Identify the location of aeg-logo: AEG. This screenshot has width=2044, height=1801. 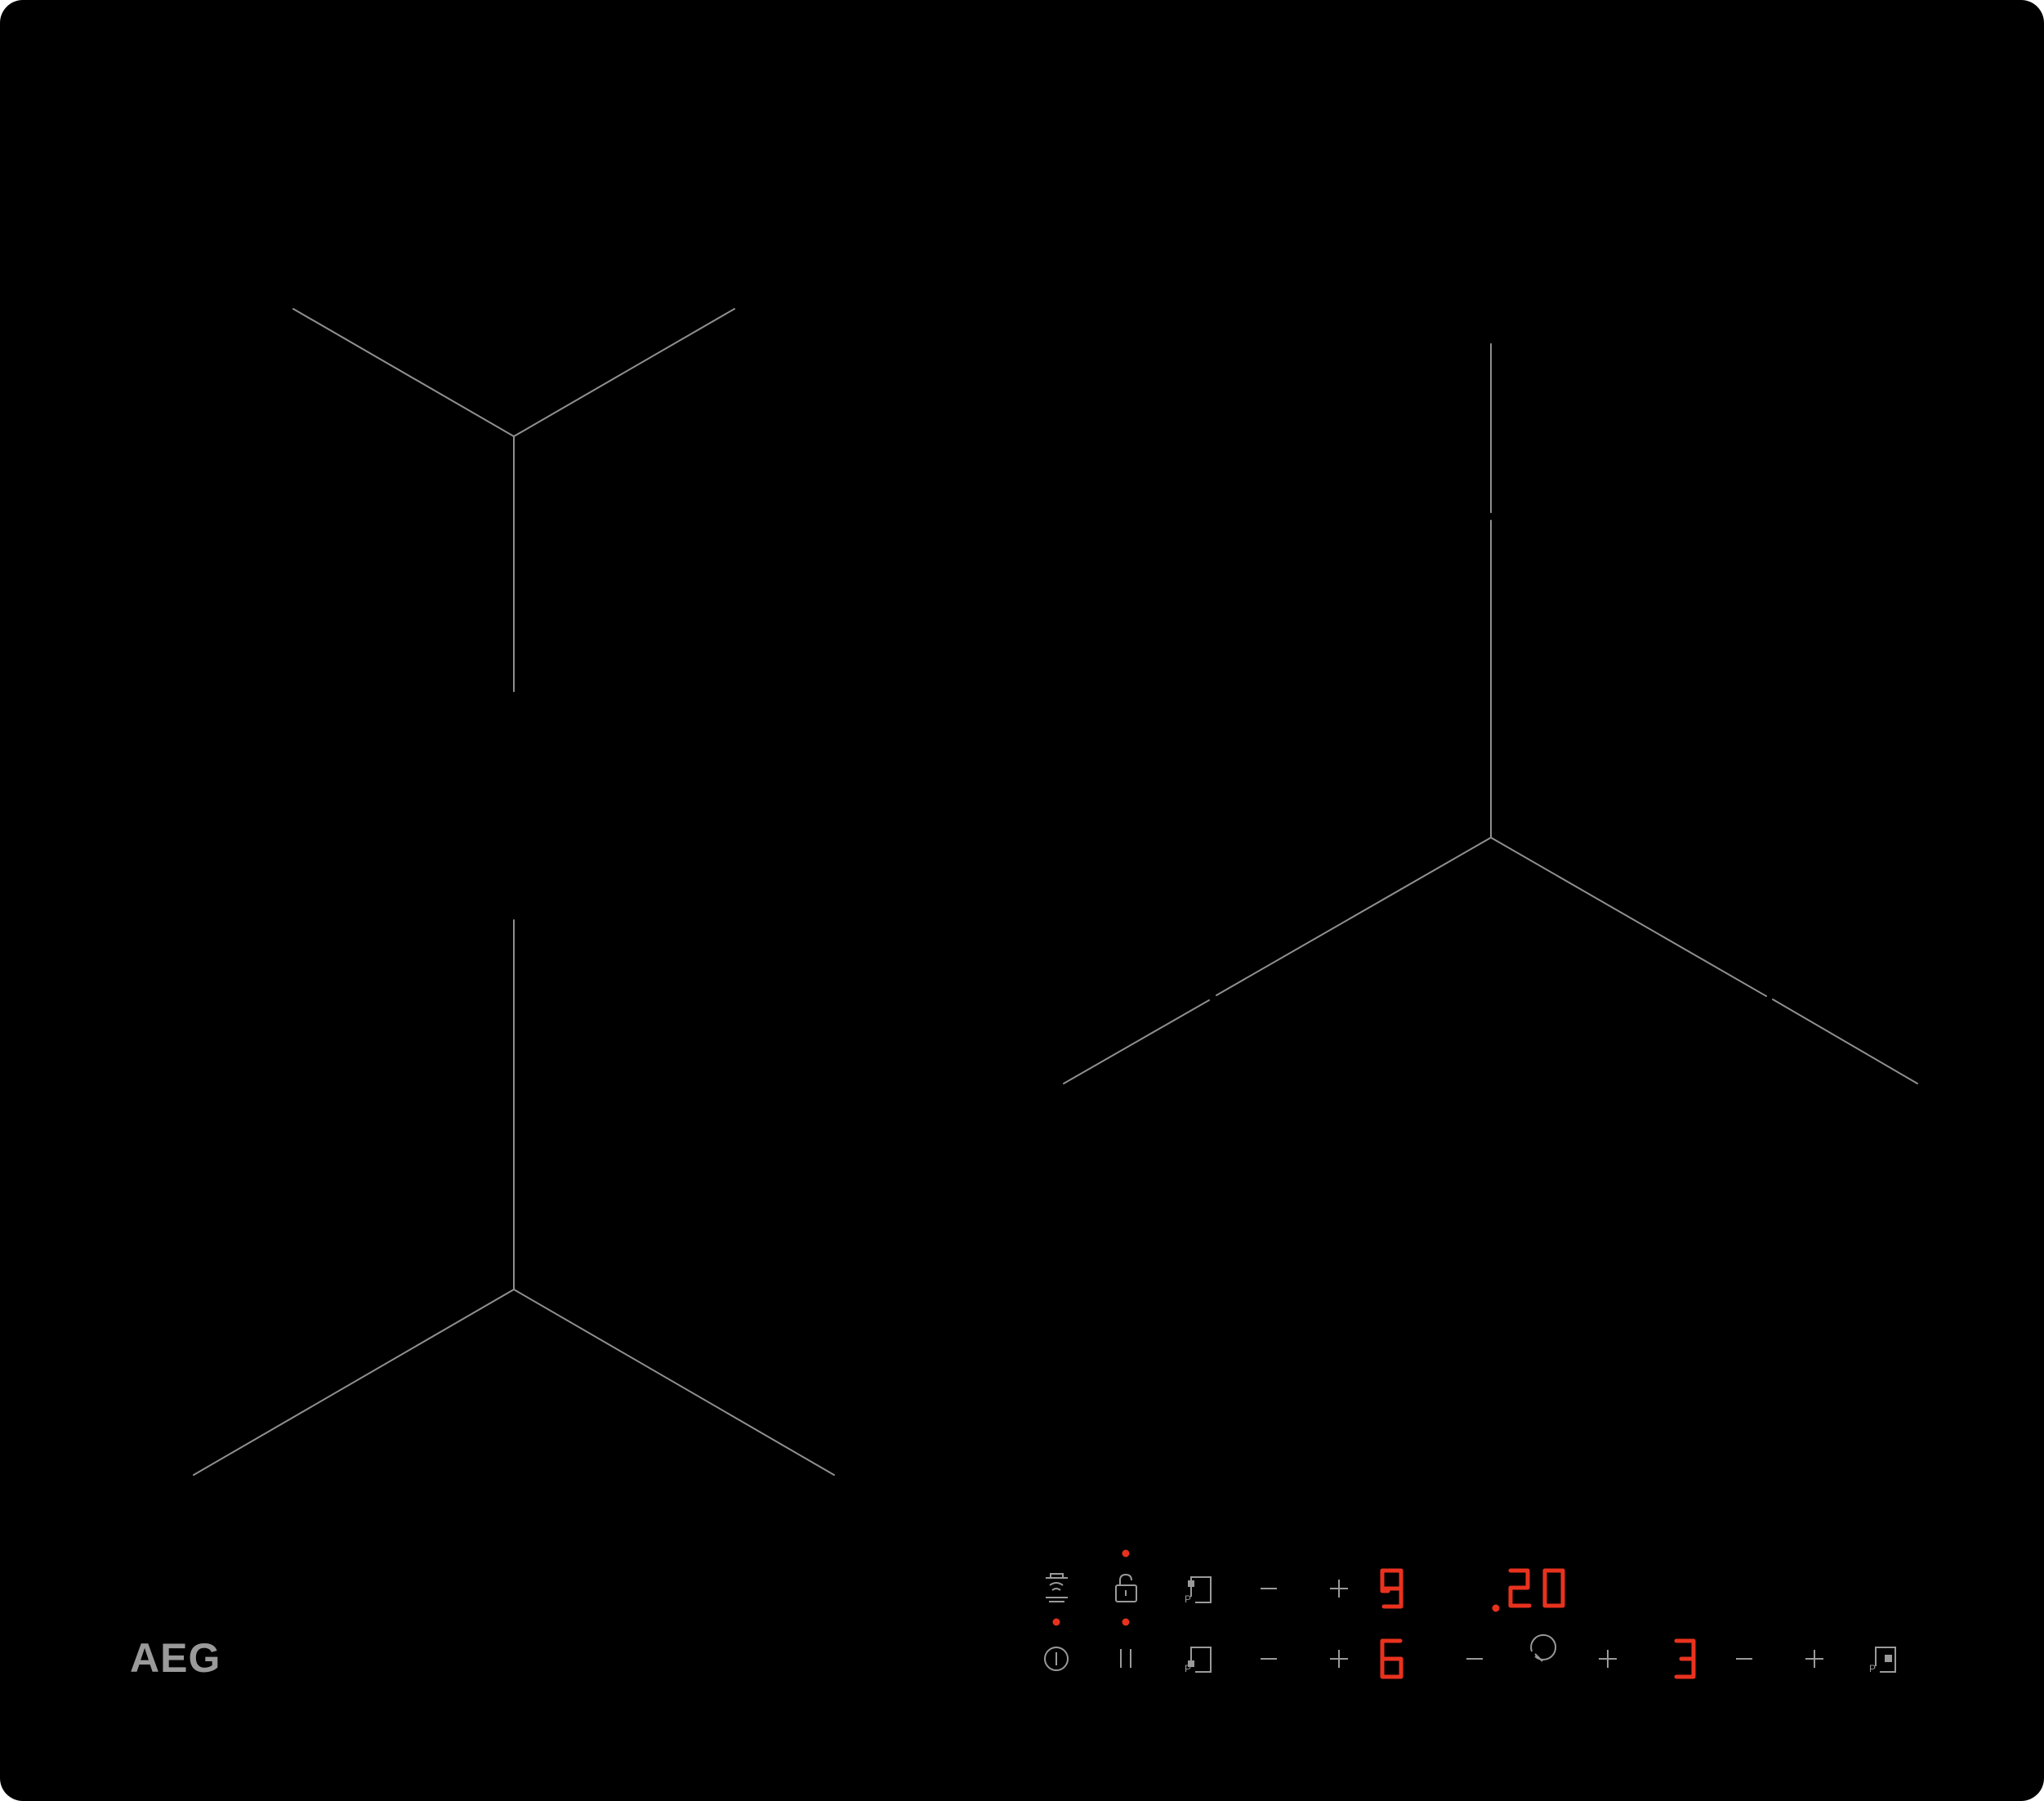
(175, 1658).